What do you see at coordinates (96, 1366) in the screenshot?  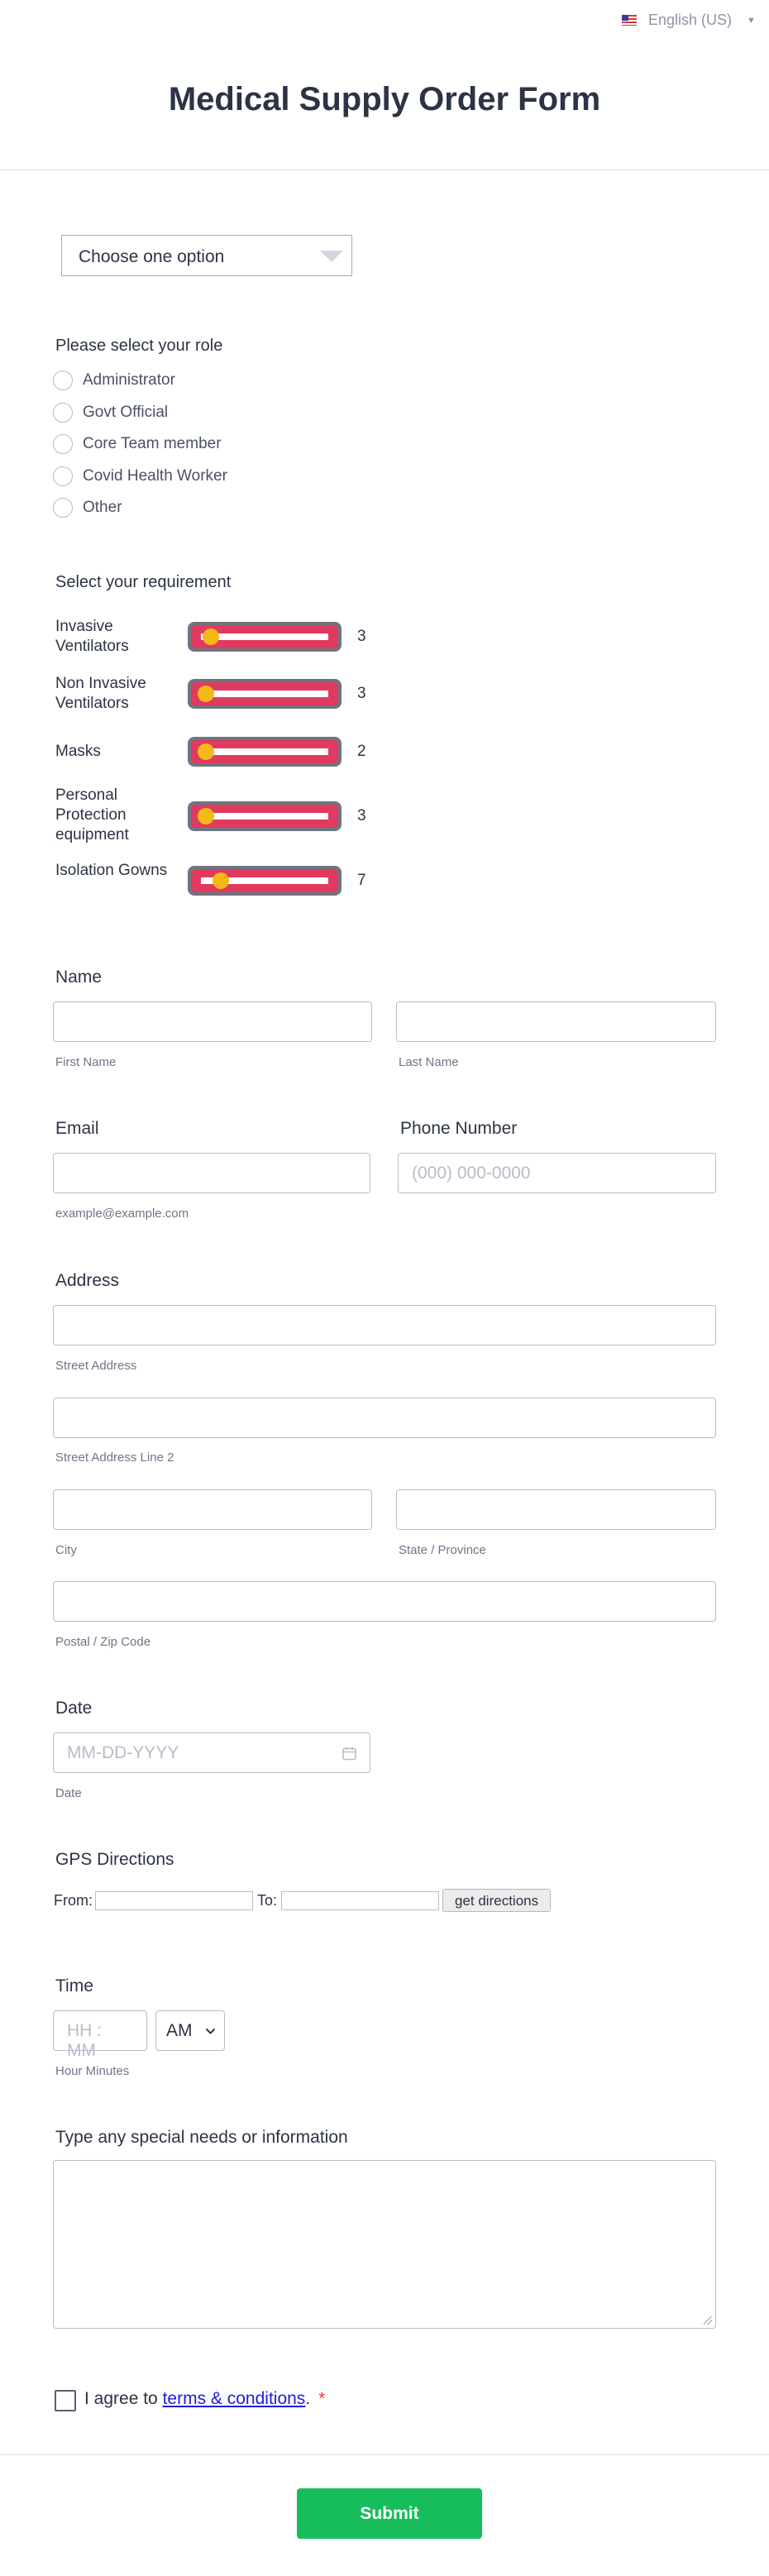 I see `street-address-sublabel: Street Address` at bounding box center [96, 1366].